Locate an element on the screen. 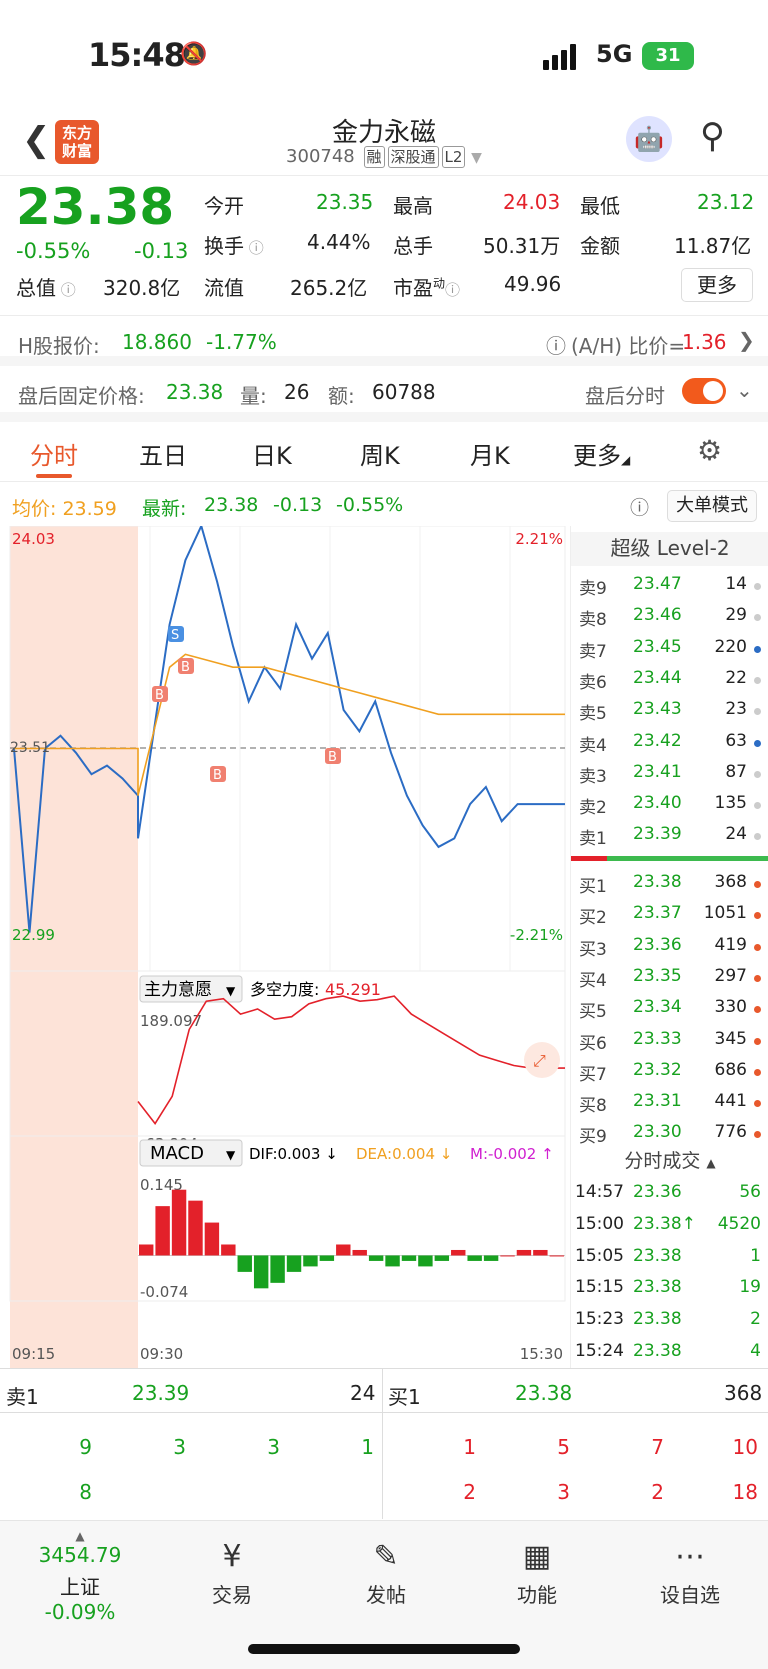 The image size is (768, 1669). caret-down-icon: ▼ is located at coordinates (231, 1155).